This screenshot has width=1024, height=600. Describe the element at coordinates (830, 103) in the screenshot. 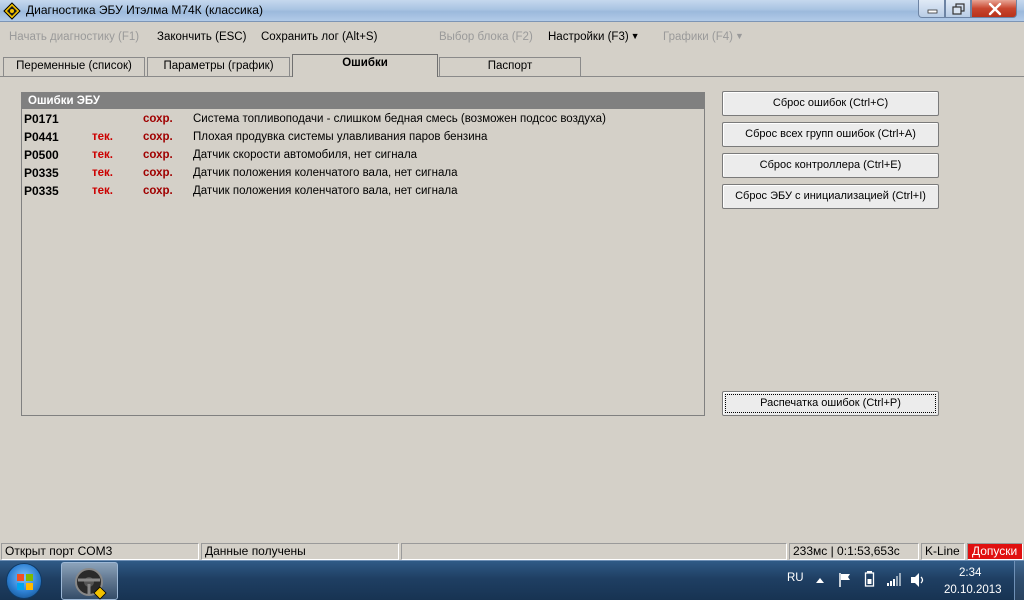

I see `reset-errors-button: Сброс ошибок (Ctrl+C)` at that location.